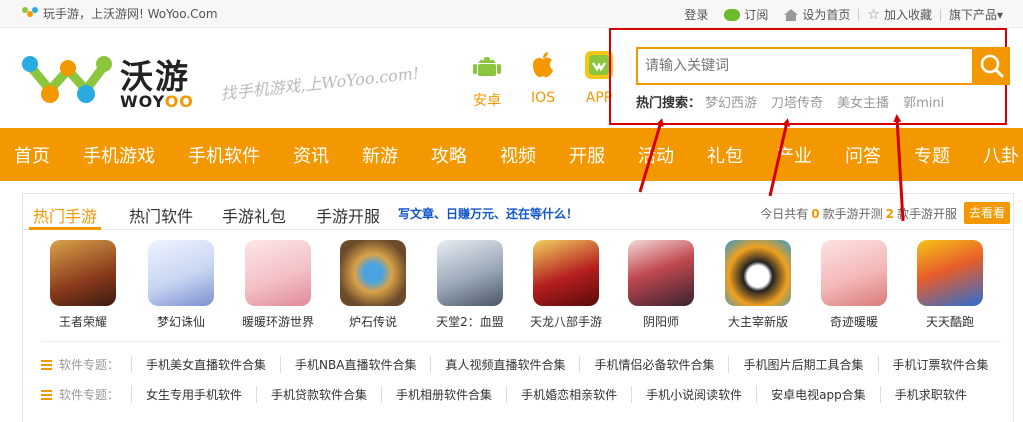 Image resolution: width=1023 pixels, height=422 pixels. Describe the element at coordinates (205, 364) in the screenshot. I see `topic-link: 手机美女直播软件合集` at that location.